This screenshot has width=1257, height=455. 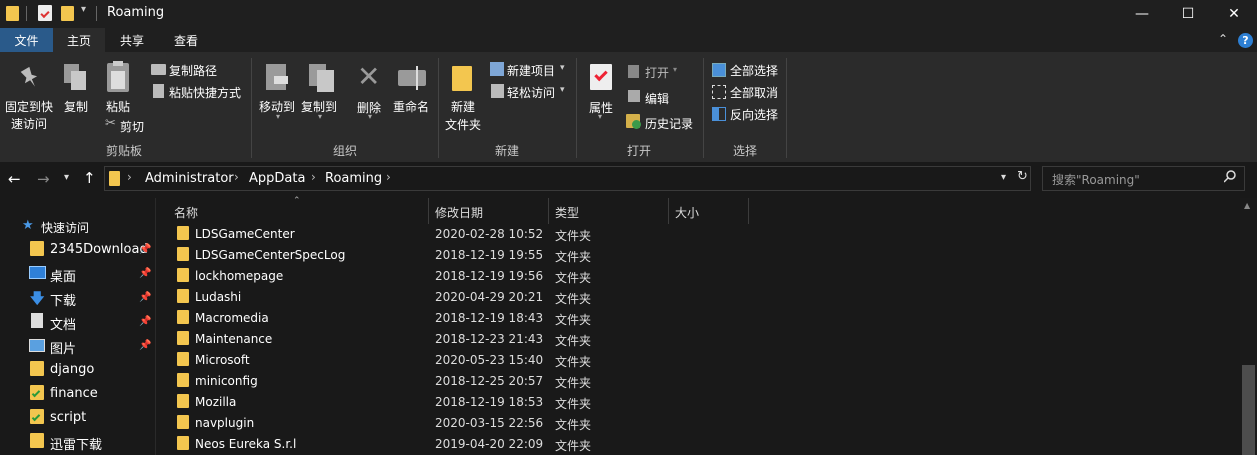 What do you see at coordinates (79, 40) in the screenshot?
I see `tab-home: 主页` at bounding box center [79, 40].